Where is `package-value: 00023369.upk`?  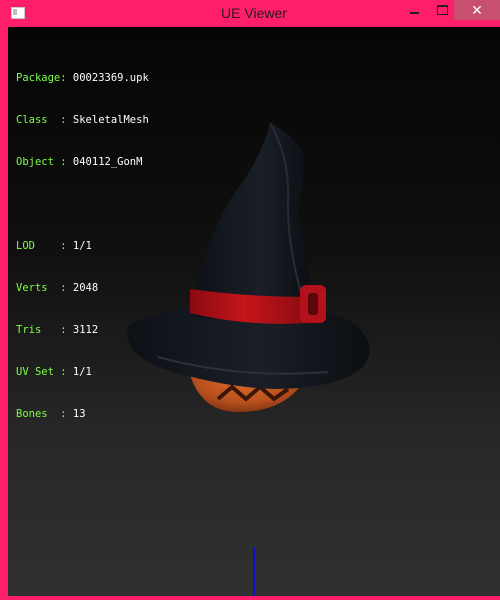
package-value: 00023369.upk is located at coordinates (110, 78).